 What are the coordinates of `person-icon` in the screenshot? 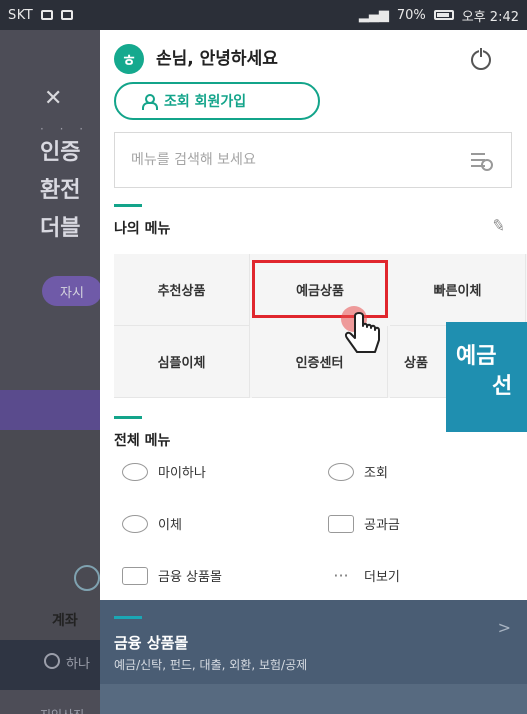 It's located at (150, 102).